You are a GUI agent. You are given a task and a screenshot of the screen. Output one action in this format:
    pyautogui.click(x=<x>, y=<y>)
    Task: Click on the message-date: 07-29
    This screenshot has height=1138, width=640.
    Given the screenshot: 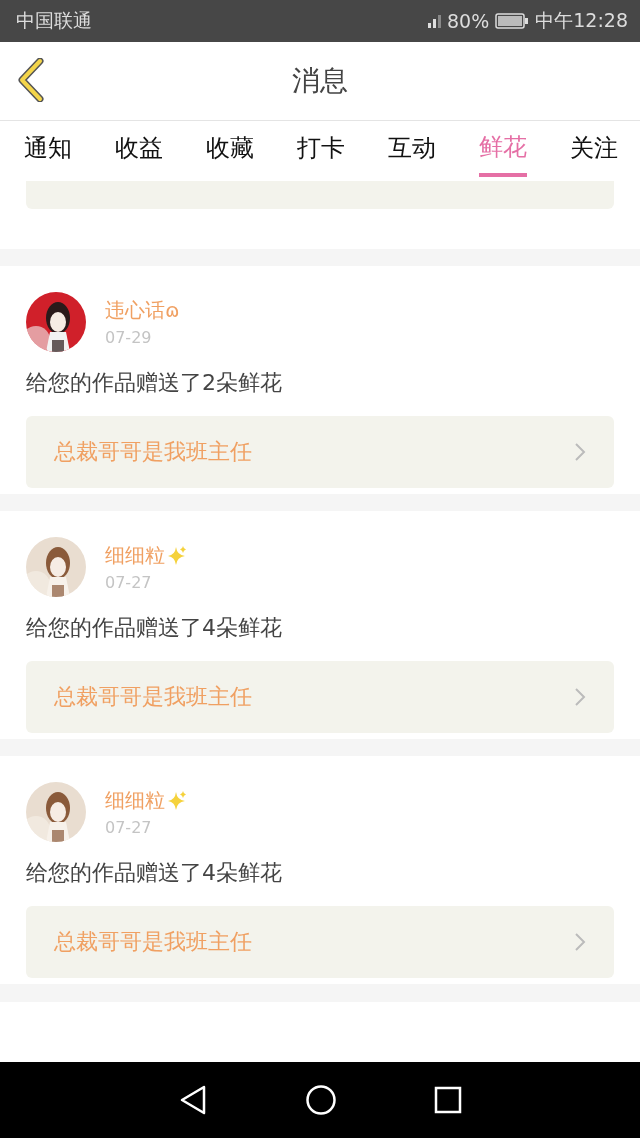 What is the action you would take?
    pyautogui.click(x=129, y=337)
    